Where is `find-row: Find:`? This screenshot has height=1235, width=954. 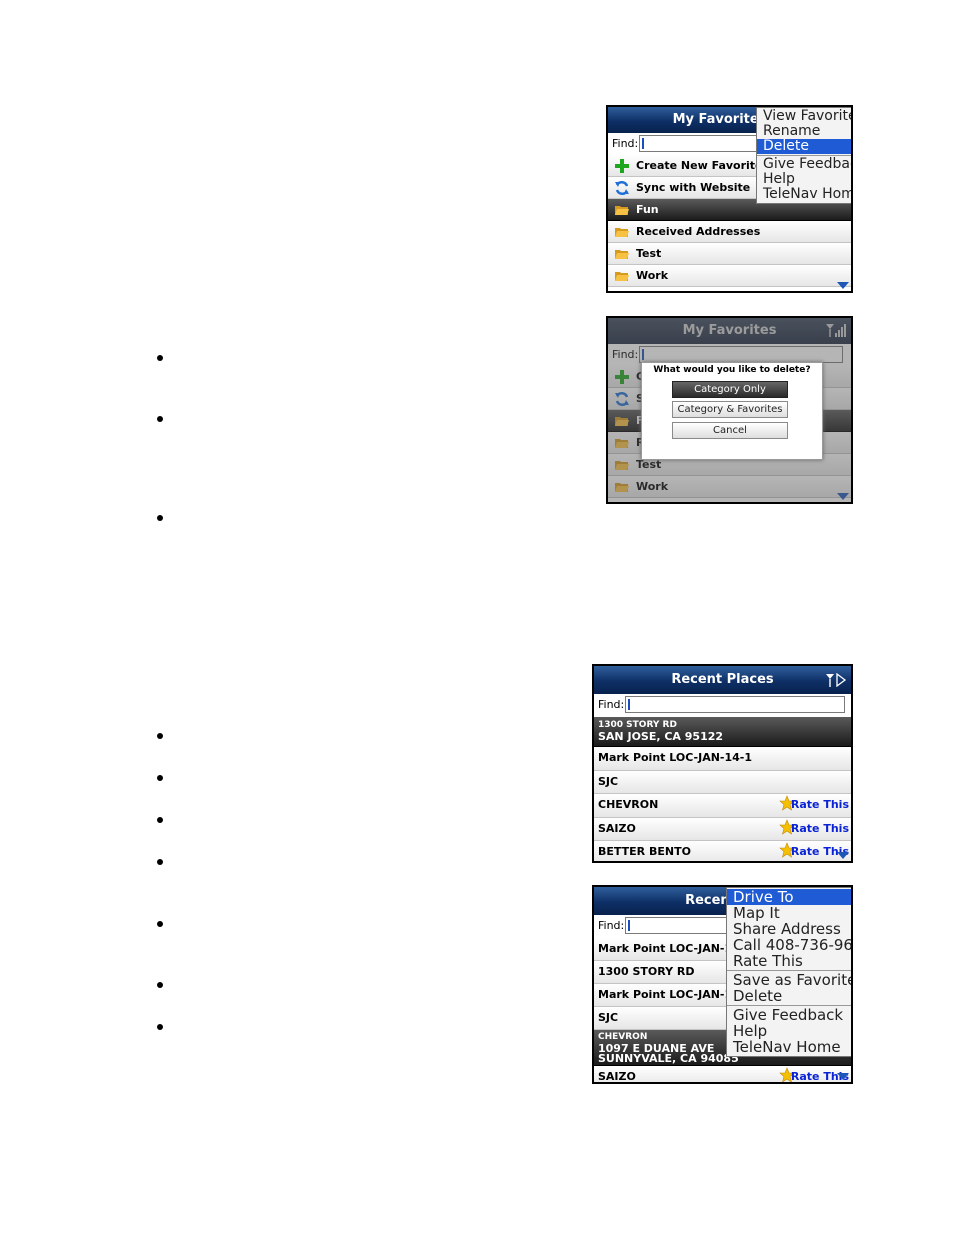 find-row: Find: is located at coordinates (722, 705).